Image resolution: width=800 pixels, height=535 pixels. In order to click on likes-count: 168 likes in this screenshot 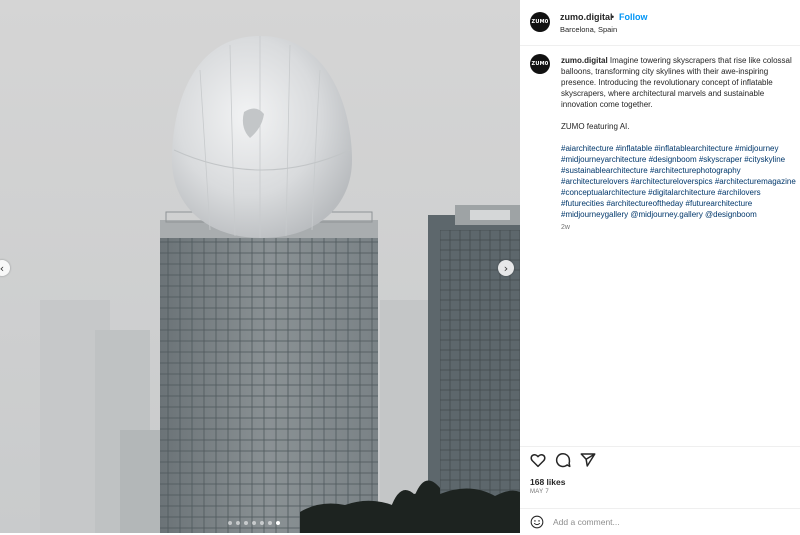, I will do `click(547, 482)`.